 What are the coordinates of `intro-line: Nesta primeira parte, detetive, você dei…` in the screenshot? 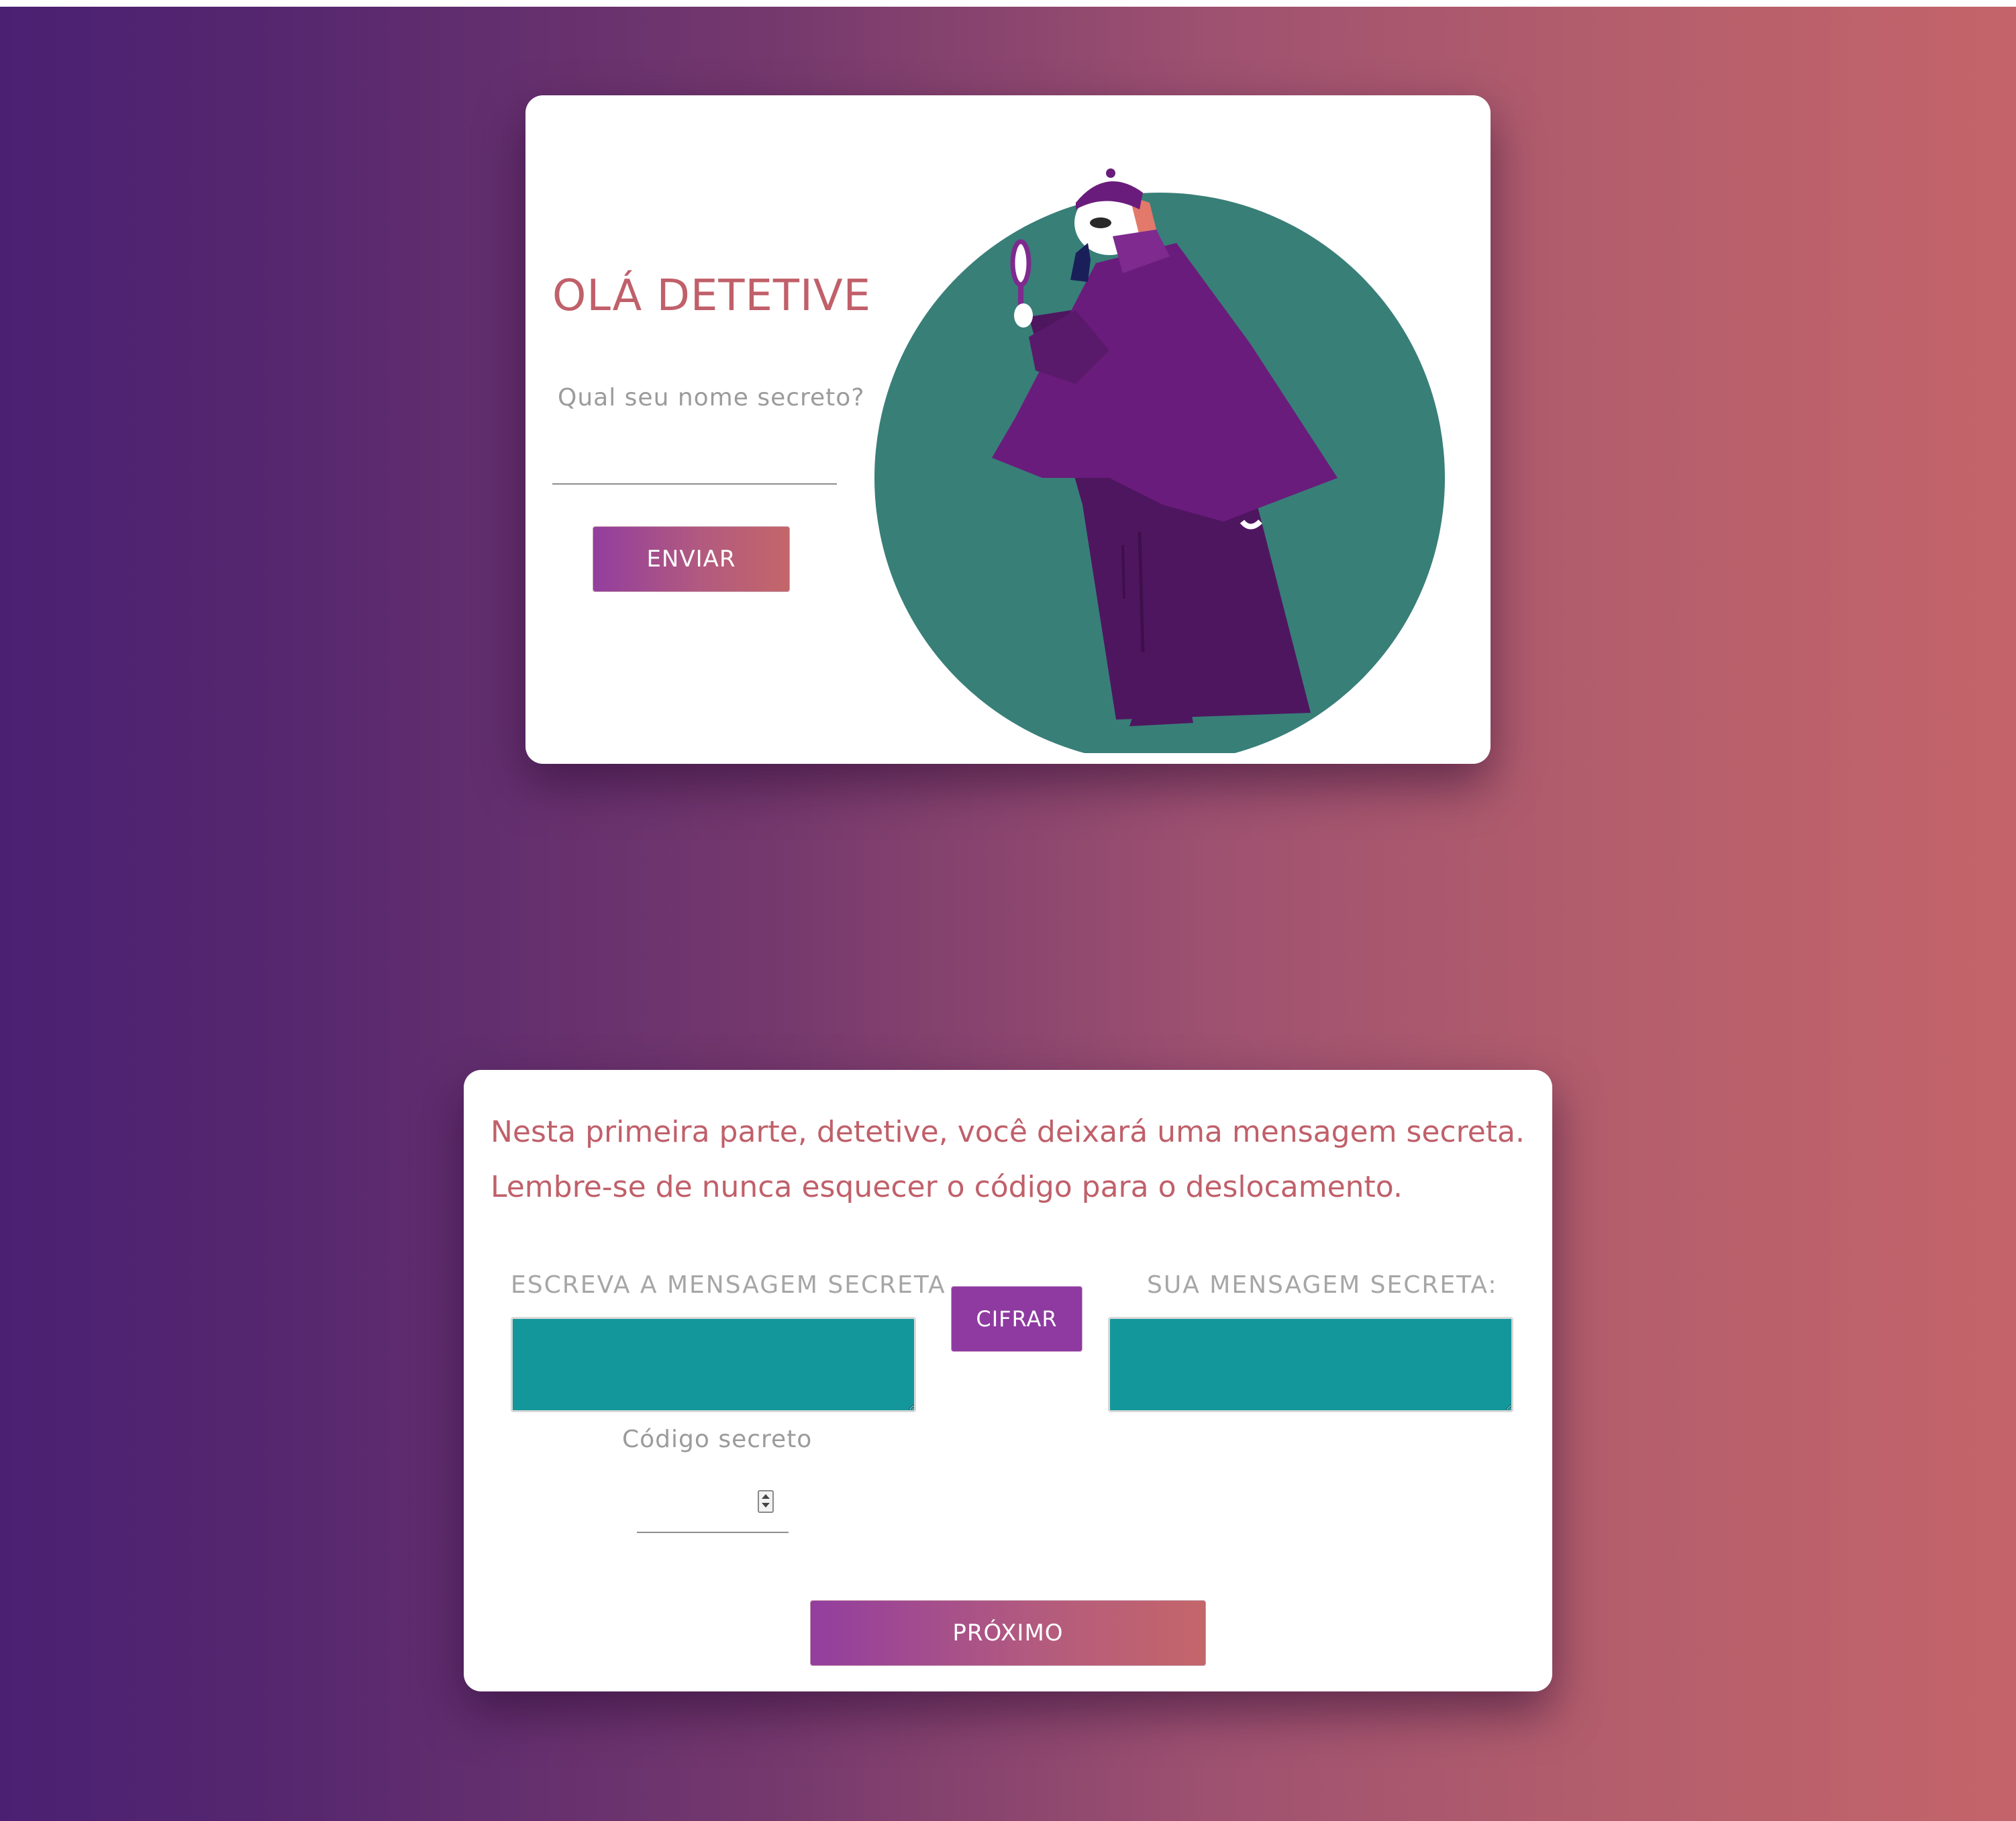 It's located at (1008, 1132).